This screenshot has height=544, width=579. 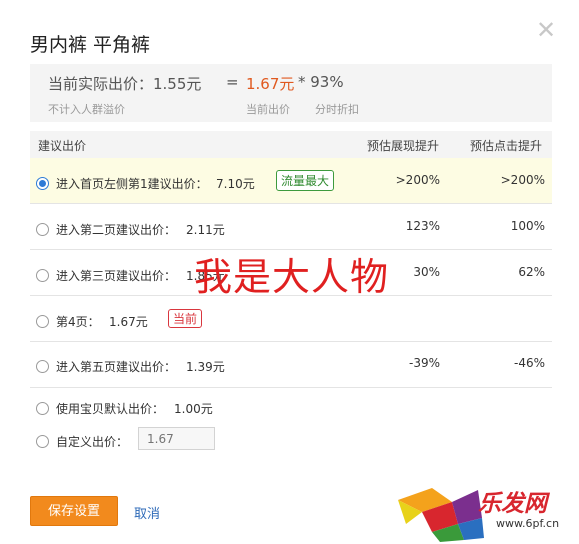 I want to click on show-lift-value: -39%, so click(x=424, y=363).